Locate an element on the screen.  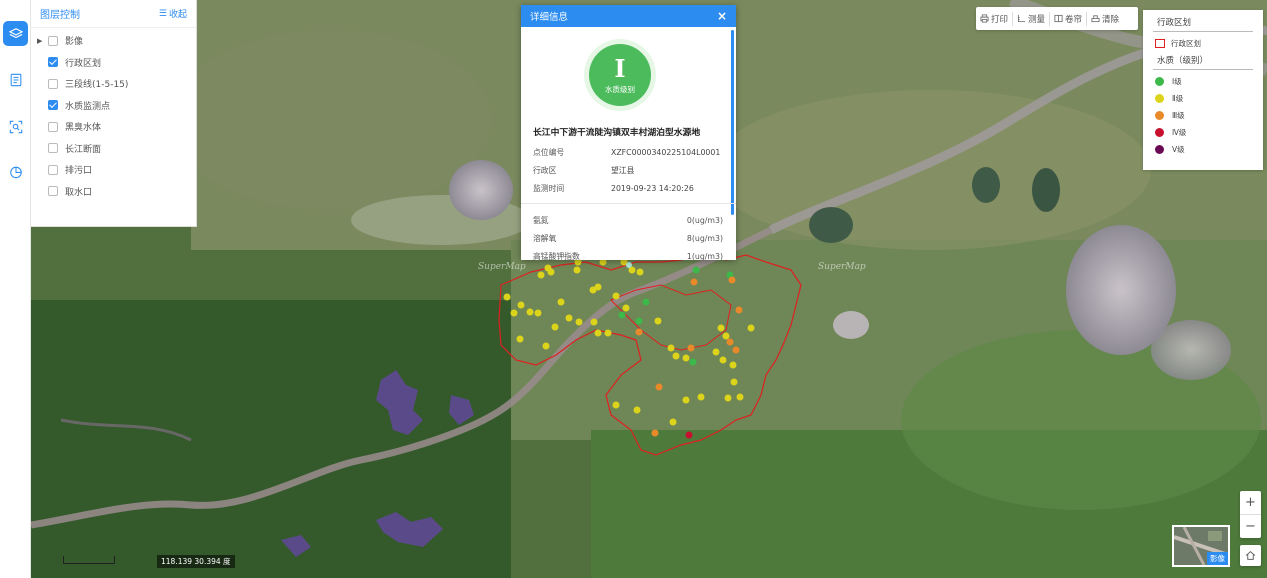
layer-label: 长江断面 is located at coordinates (83, 149).